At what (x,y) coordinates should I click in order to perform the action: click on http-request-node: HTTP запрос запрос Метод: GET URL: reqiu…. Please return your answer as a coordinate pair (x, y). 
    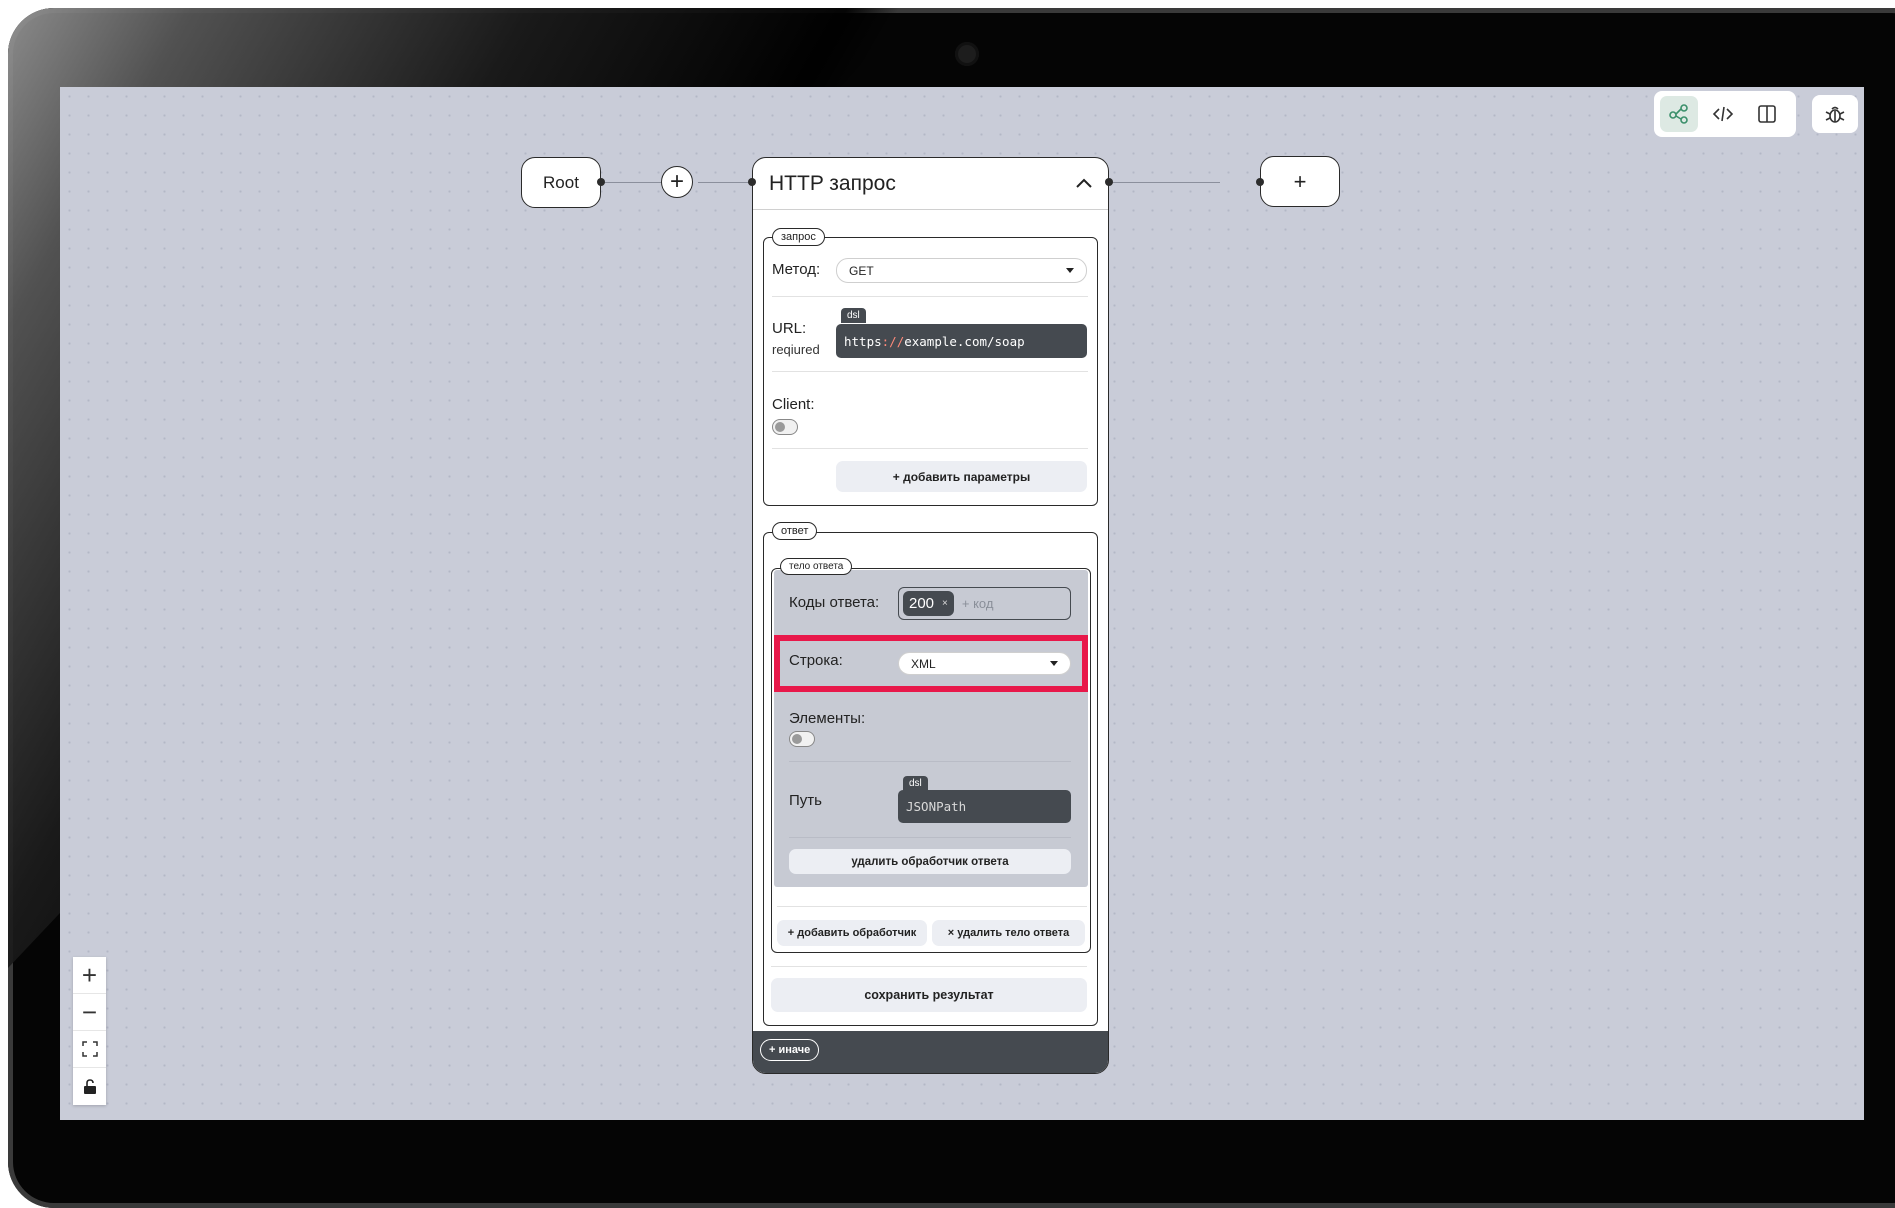
    Looking at the image, I should click on (930, 615).